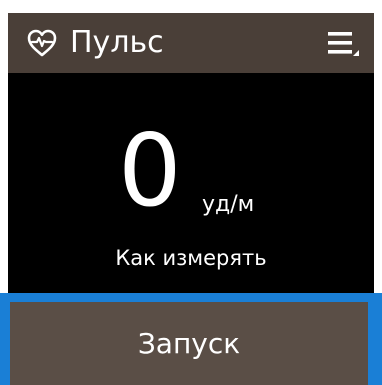 This screenshot has width=382, height=385. Describe the element at coordinates (42, 43) in the screenshot. I see `heart-pulse-icon` at that location.